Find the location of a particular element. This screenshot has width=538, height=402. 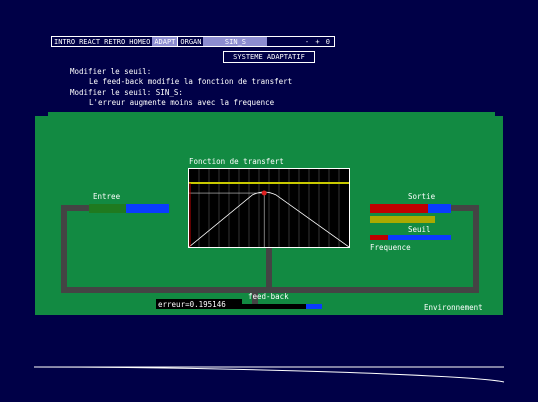

loop-pipe-center is located at coordinates (269, 270).